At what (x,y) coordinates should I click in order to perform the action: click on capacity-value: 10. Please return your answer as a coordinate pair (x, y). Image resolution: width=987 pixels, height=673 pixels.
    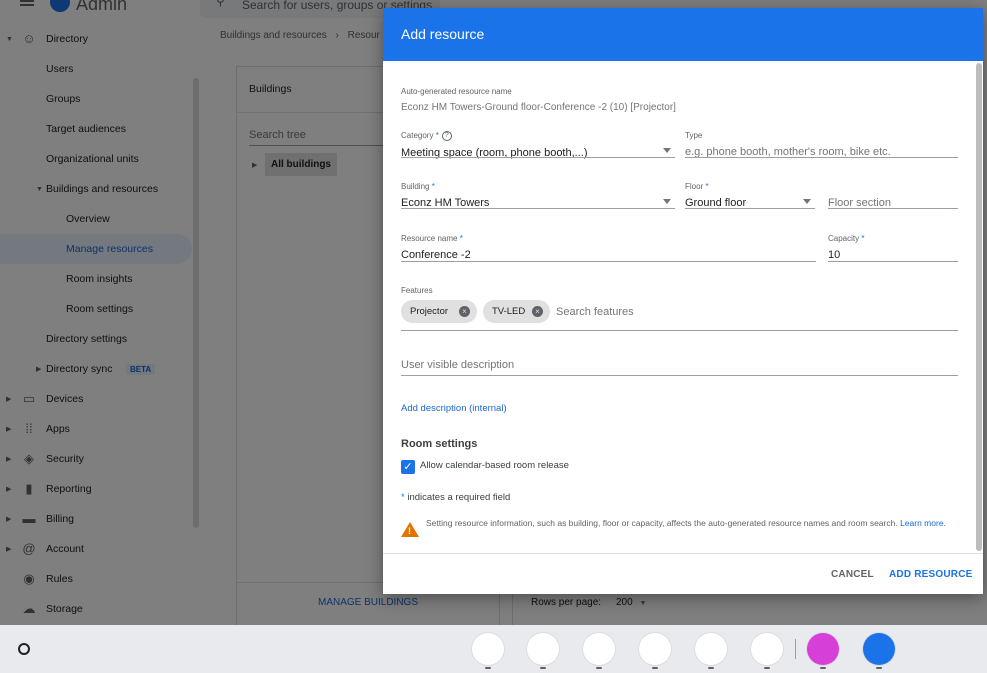
    Looking at the image, I should click on (834, 255).